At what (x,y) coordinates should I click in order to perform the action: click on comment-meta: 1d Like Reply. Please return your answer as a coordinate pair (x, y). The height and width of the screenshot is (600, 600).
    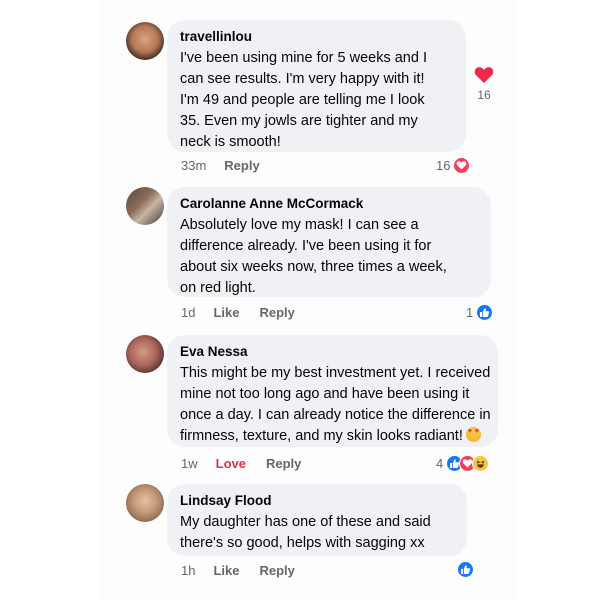
    Looking at the image, I should click on (248, 312).